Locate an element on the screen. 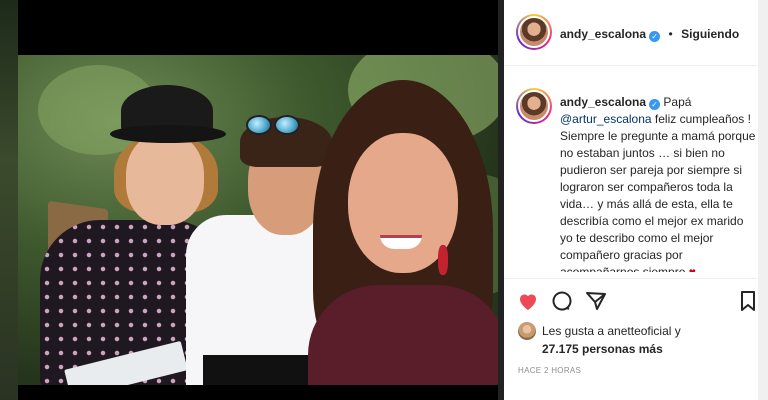 The image size is (768, 400). woman-right-top is located at coordinates (406, 335).